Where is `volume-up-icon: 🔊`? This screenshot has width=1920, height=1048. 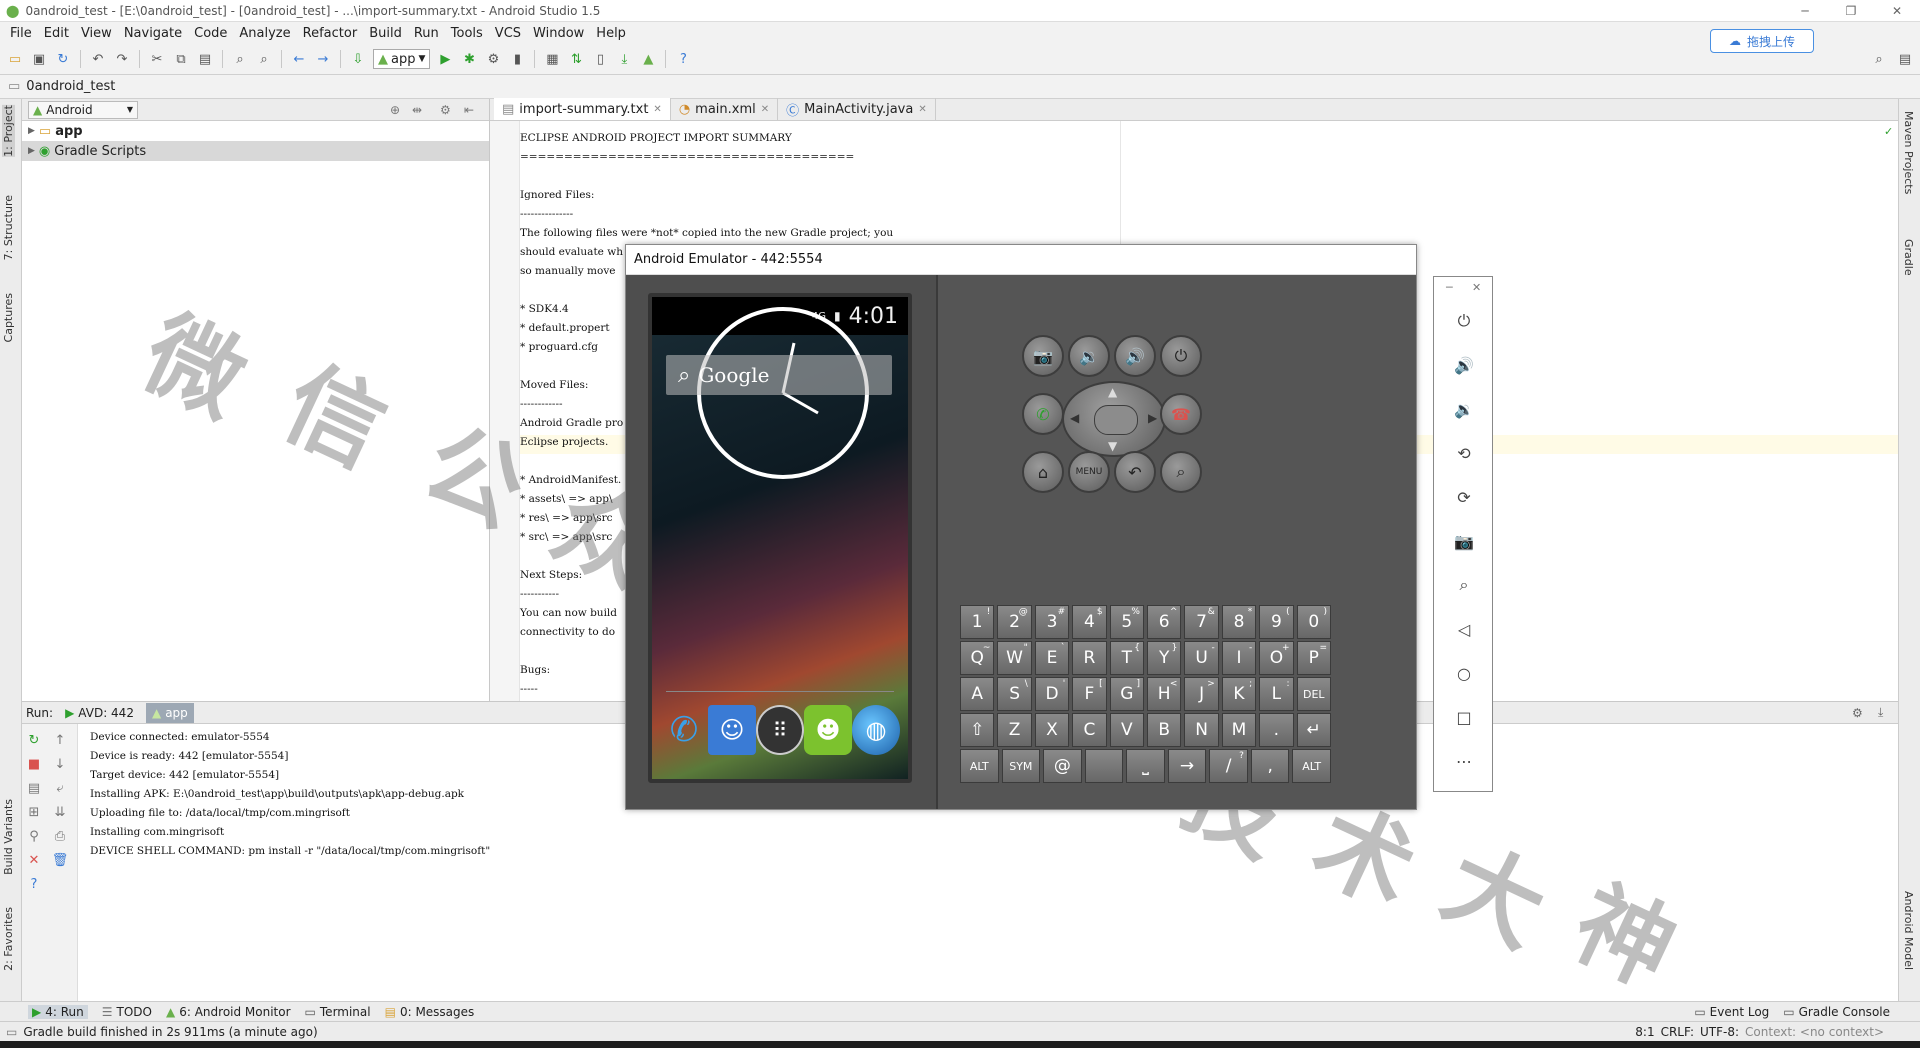
volume-up-icon: 🔊 is located at coordinates (1464, 365).